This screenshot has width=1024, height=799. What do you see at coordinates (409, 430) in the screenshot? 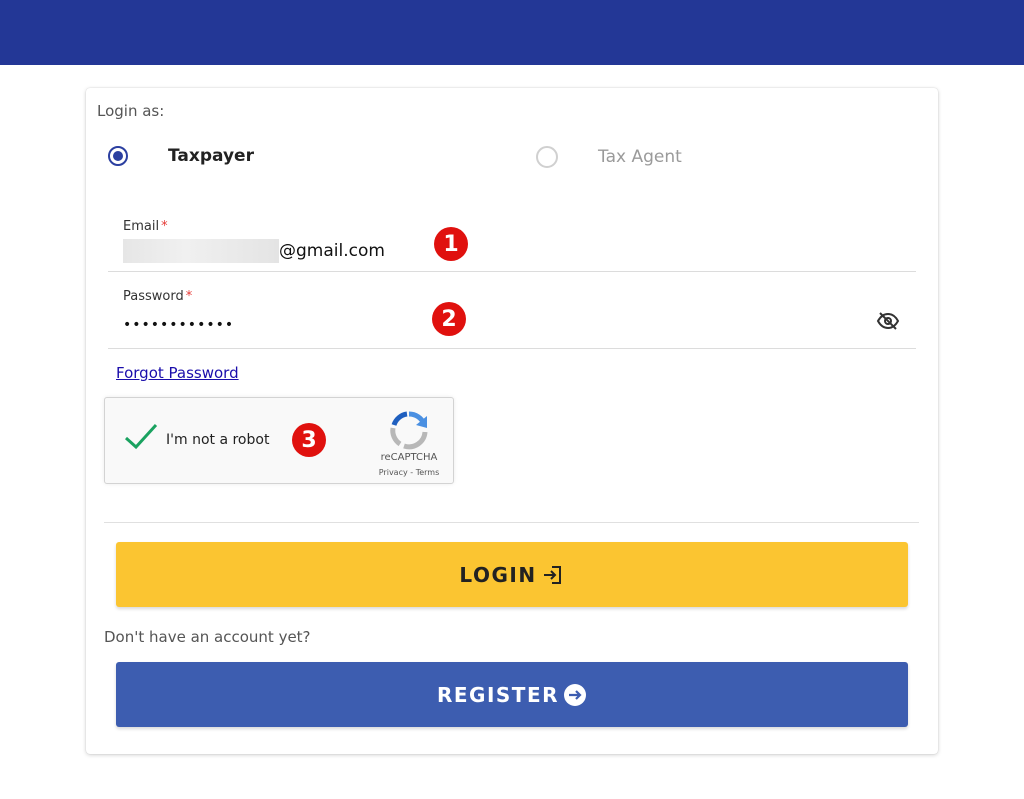
I see `recaptcha-logo-icon` at bounding box center [409, 430].